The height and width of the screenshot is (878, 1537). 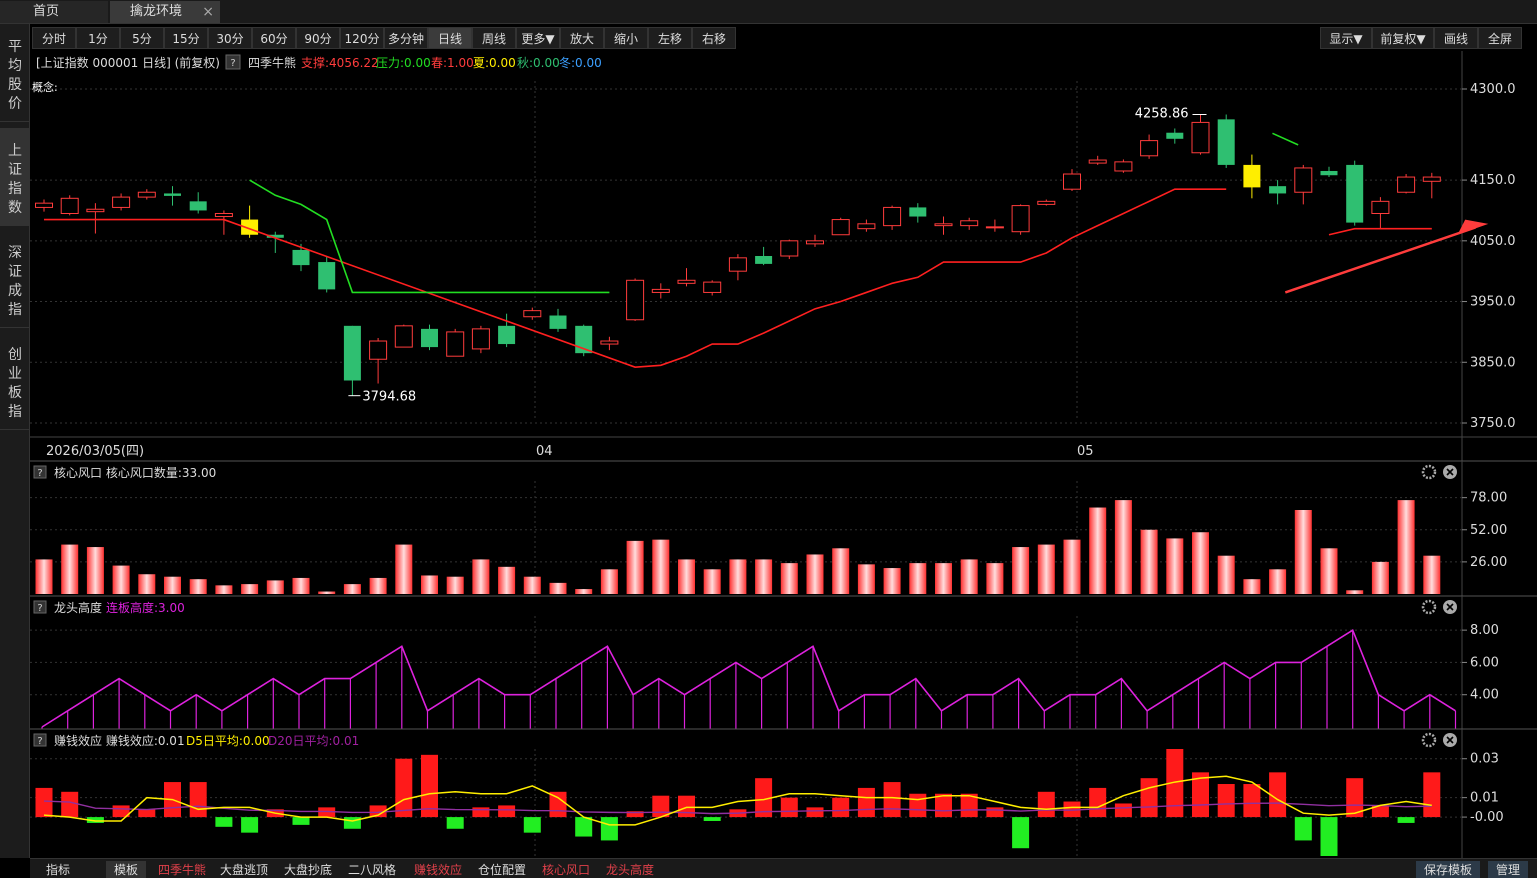 What do you see at coordinates (126, 869) in the screenshot?
I see `bottom-tab-1: 模板` at bounding box center [126, 869].